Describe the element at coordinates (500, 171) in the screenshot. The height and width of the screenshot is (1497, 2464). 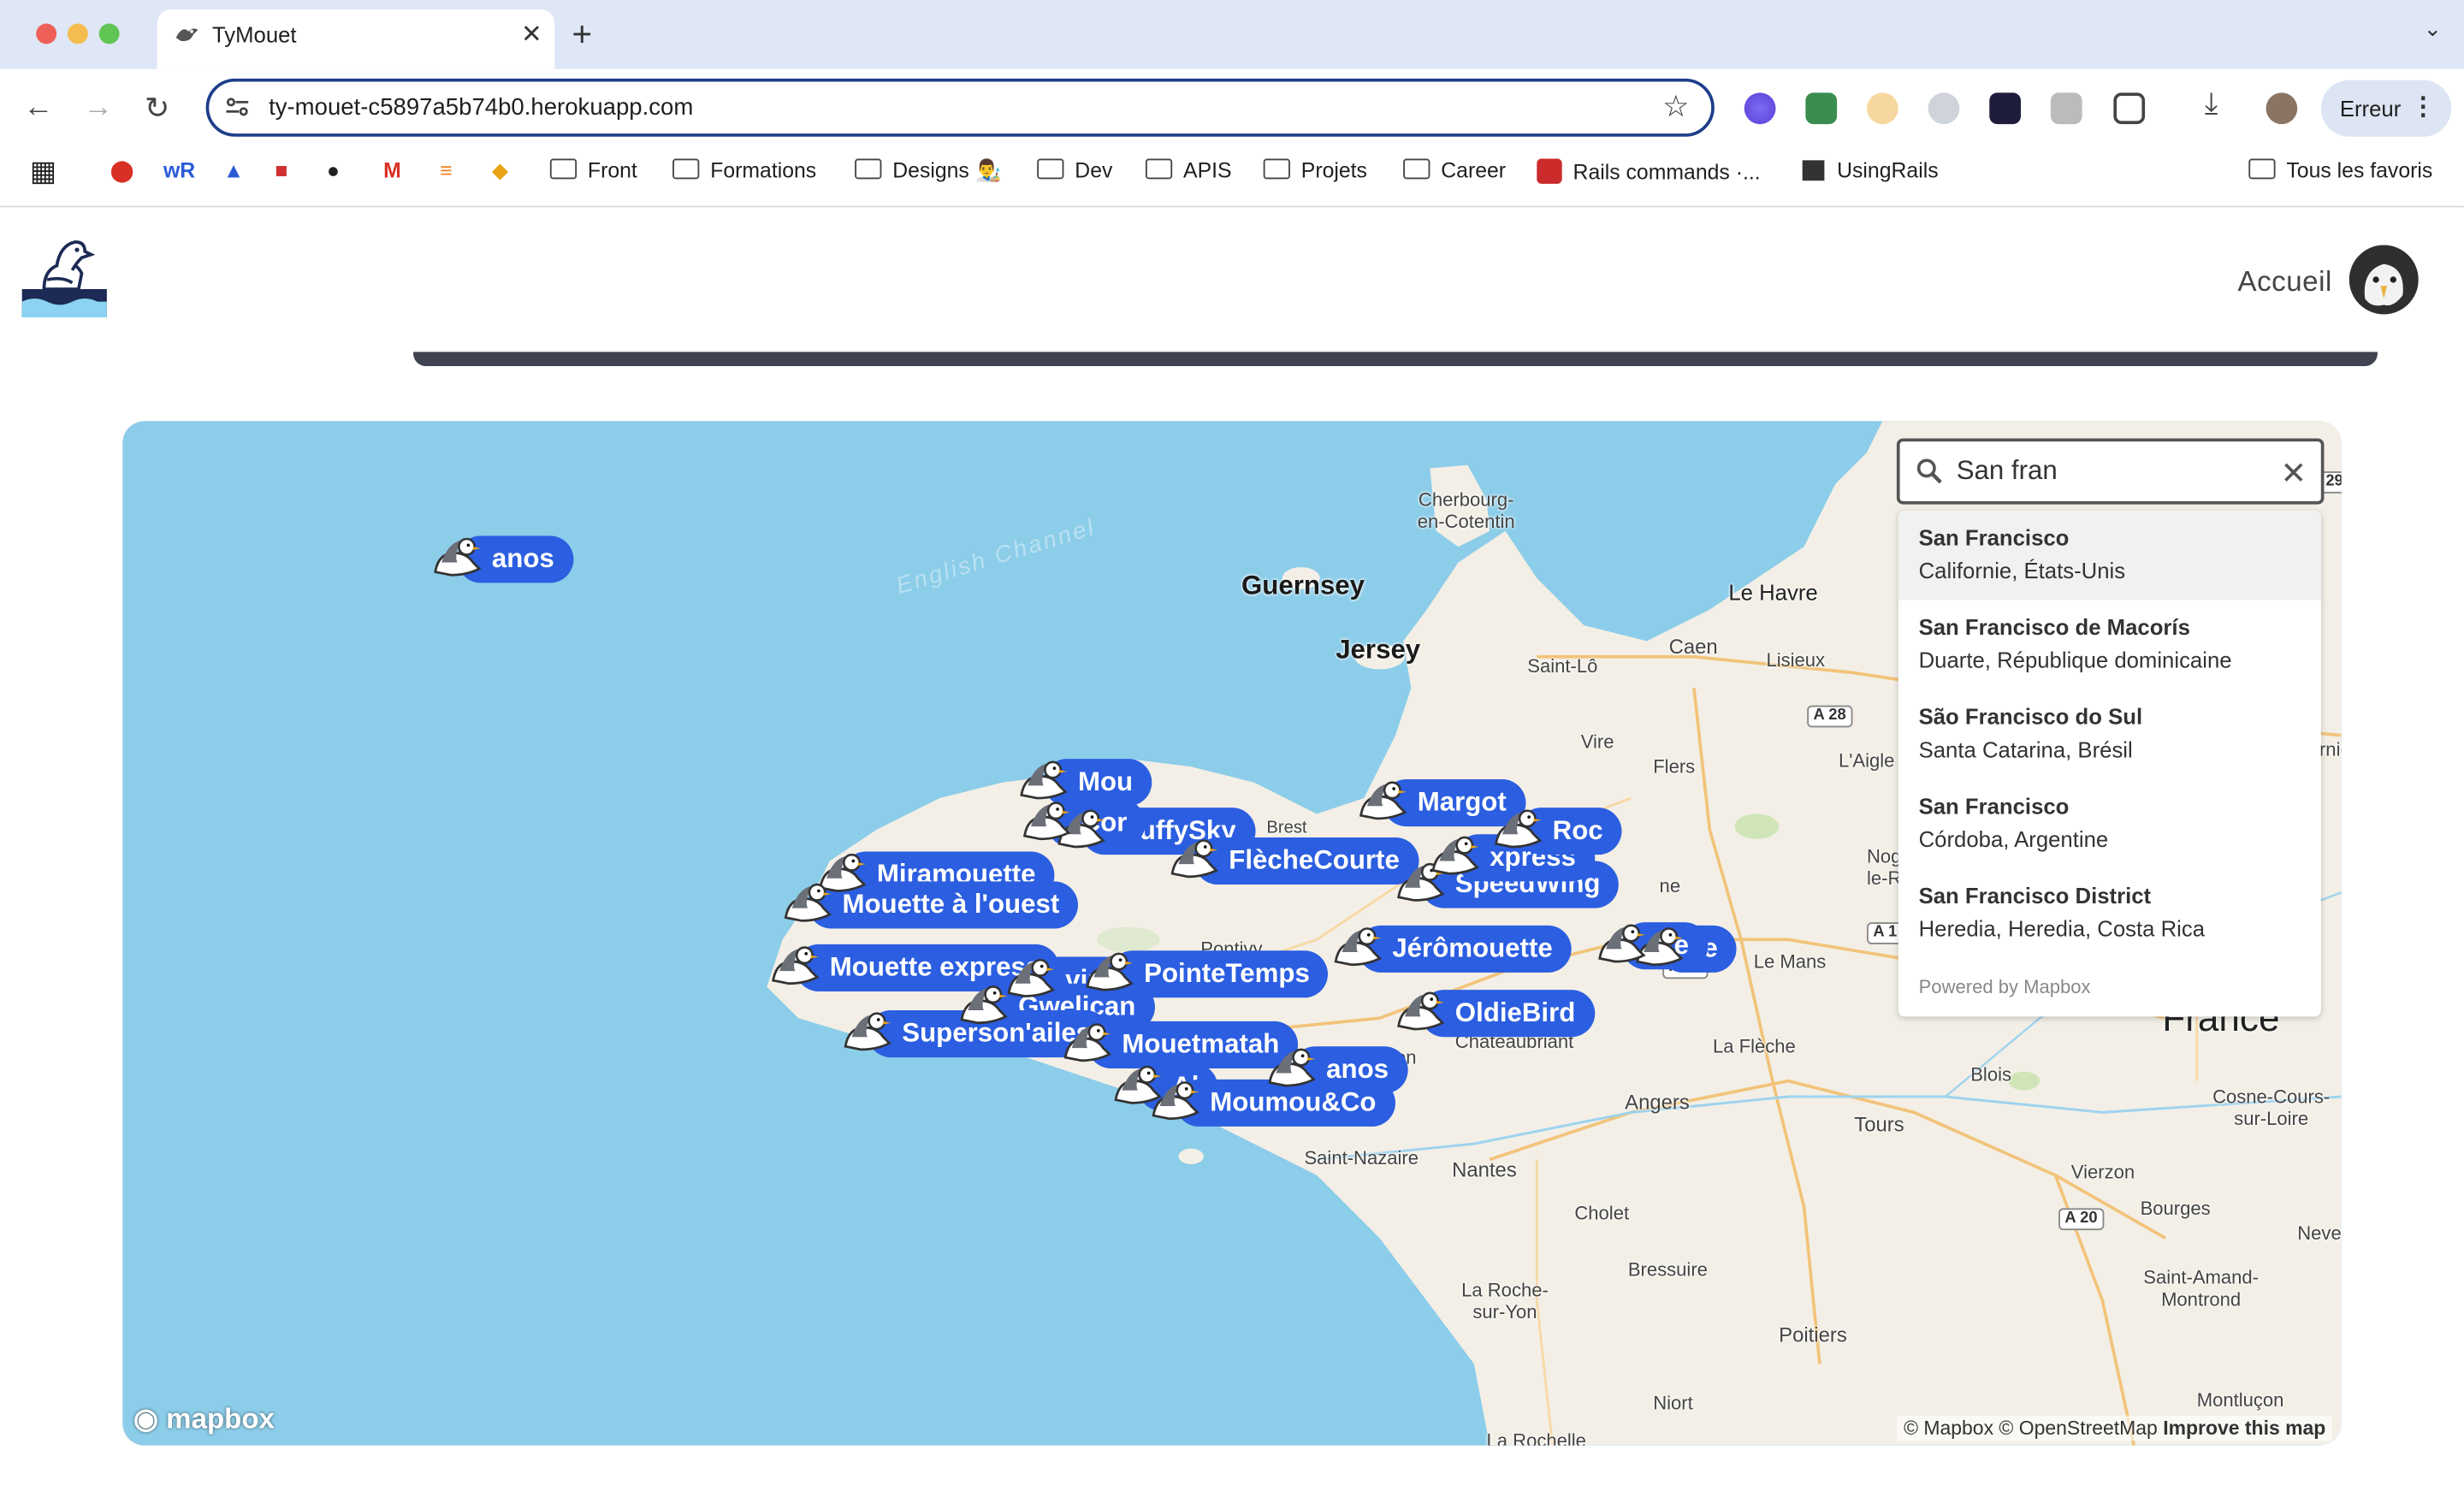
I see `bookmark-badge-icon: ◆` at that location.